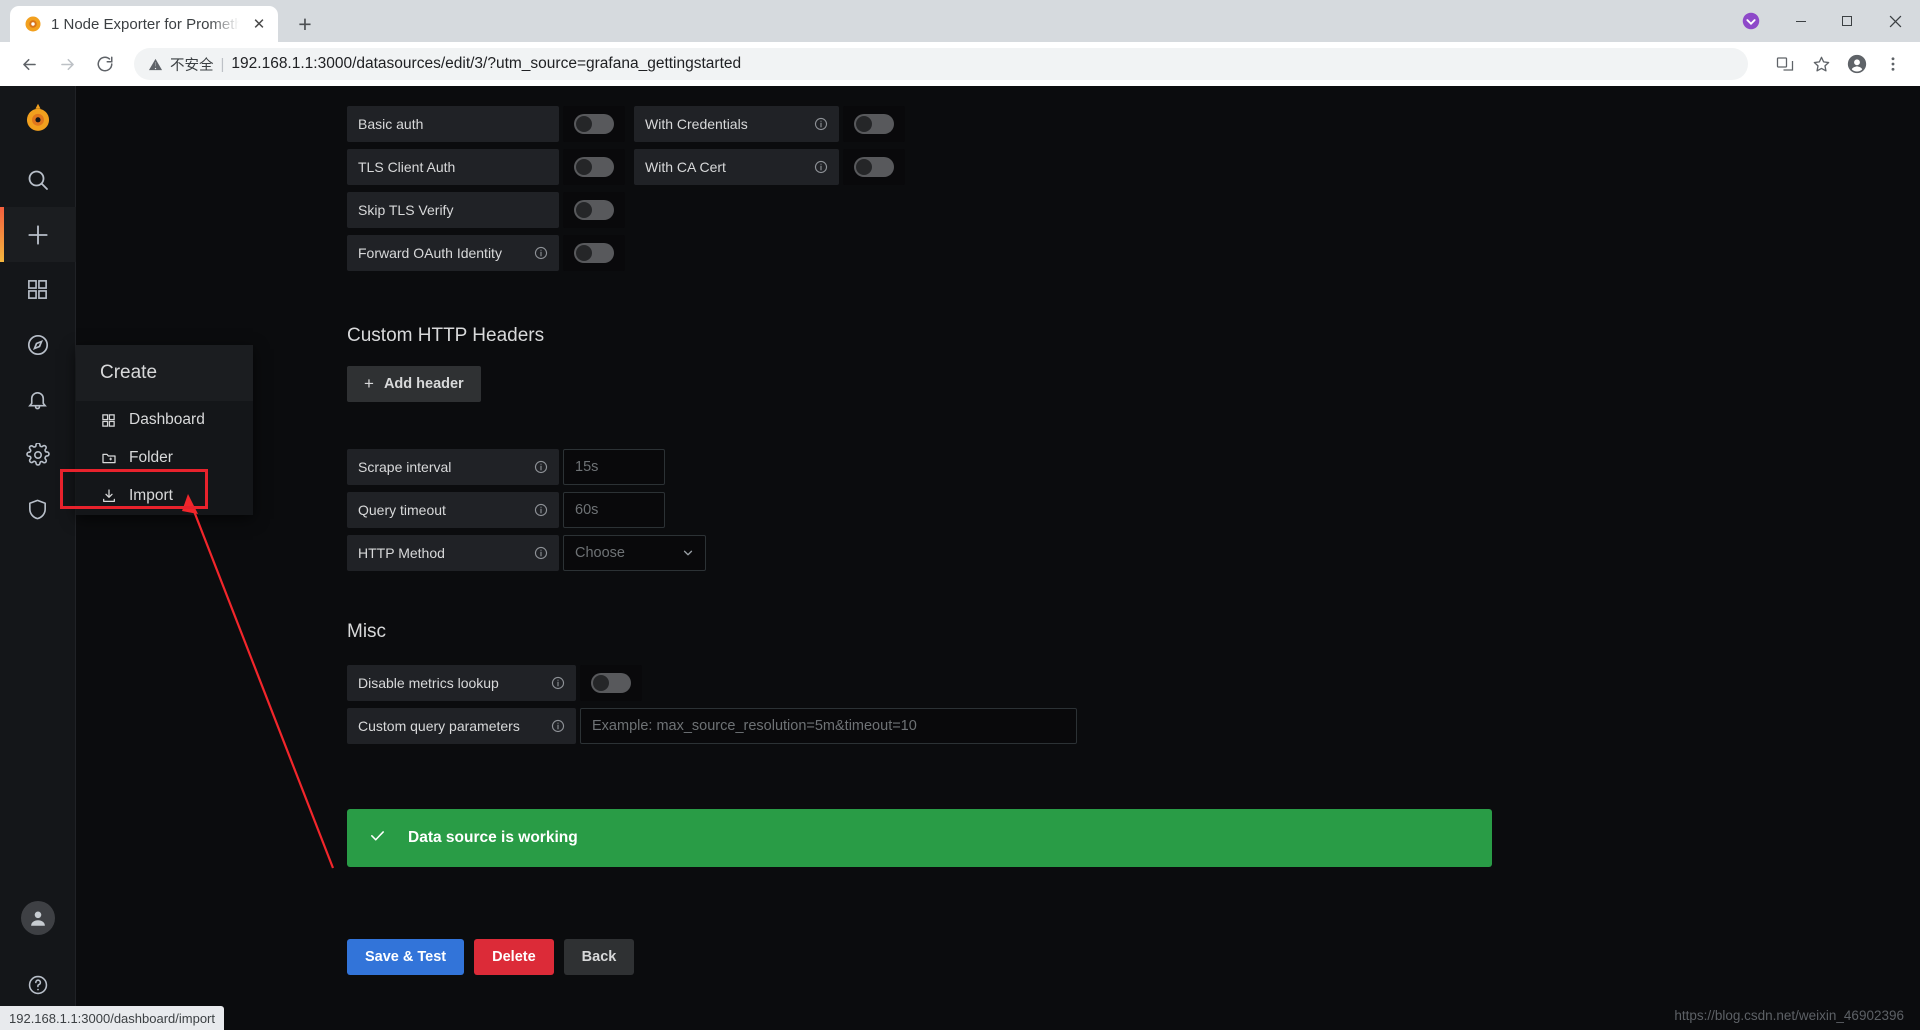 The image size is (1920, 1030). I want to click on status-badge: Data source is working, so click(919, 838).